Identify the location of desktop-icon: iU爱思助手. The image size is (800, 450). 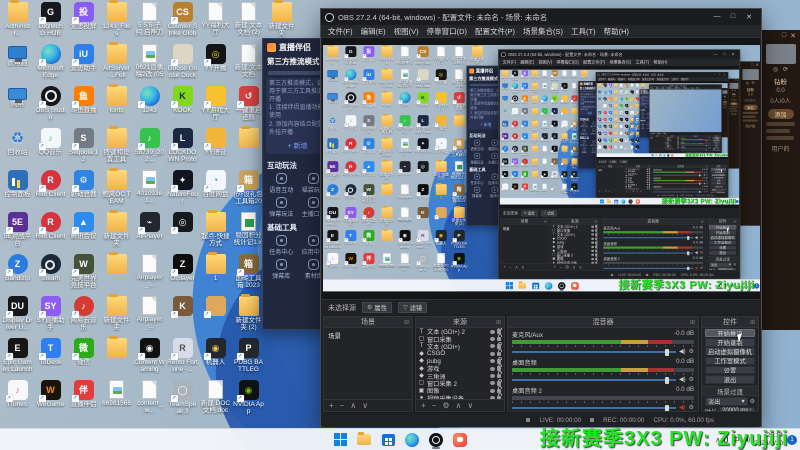
(610, 92).